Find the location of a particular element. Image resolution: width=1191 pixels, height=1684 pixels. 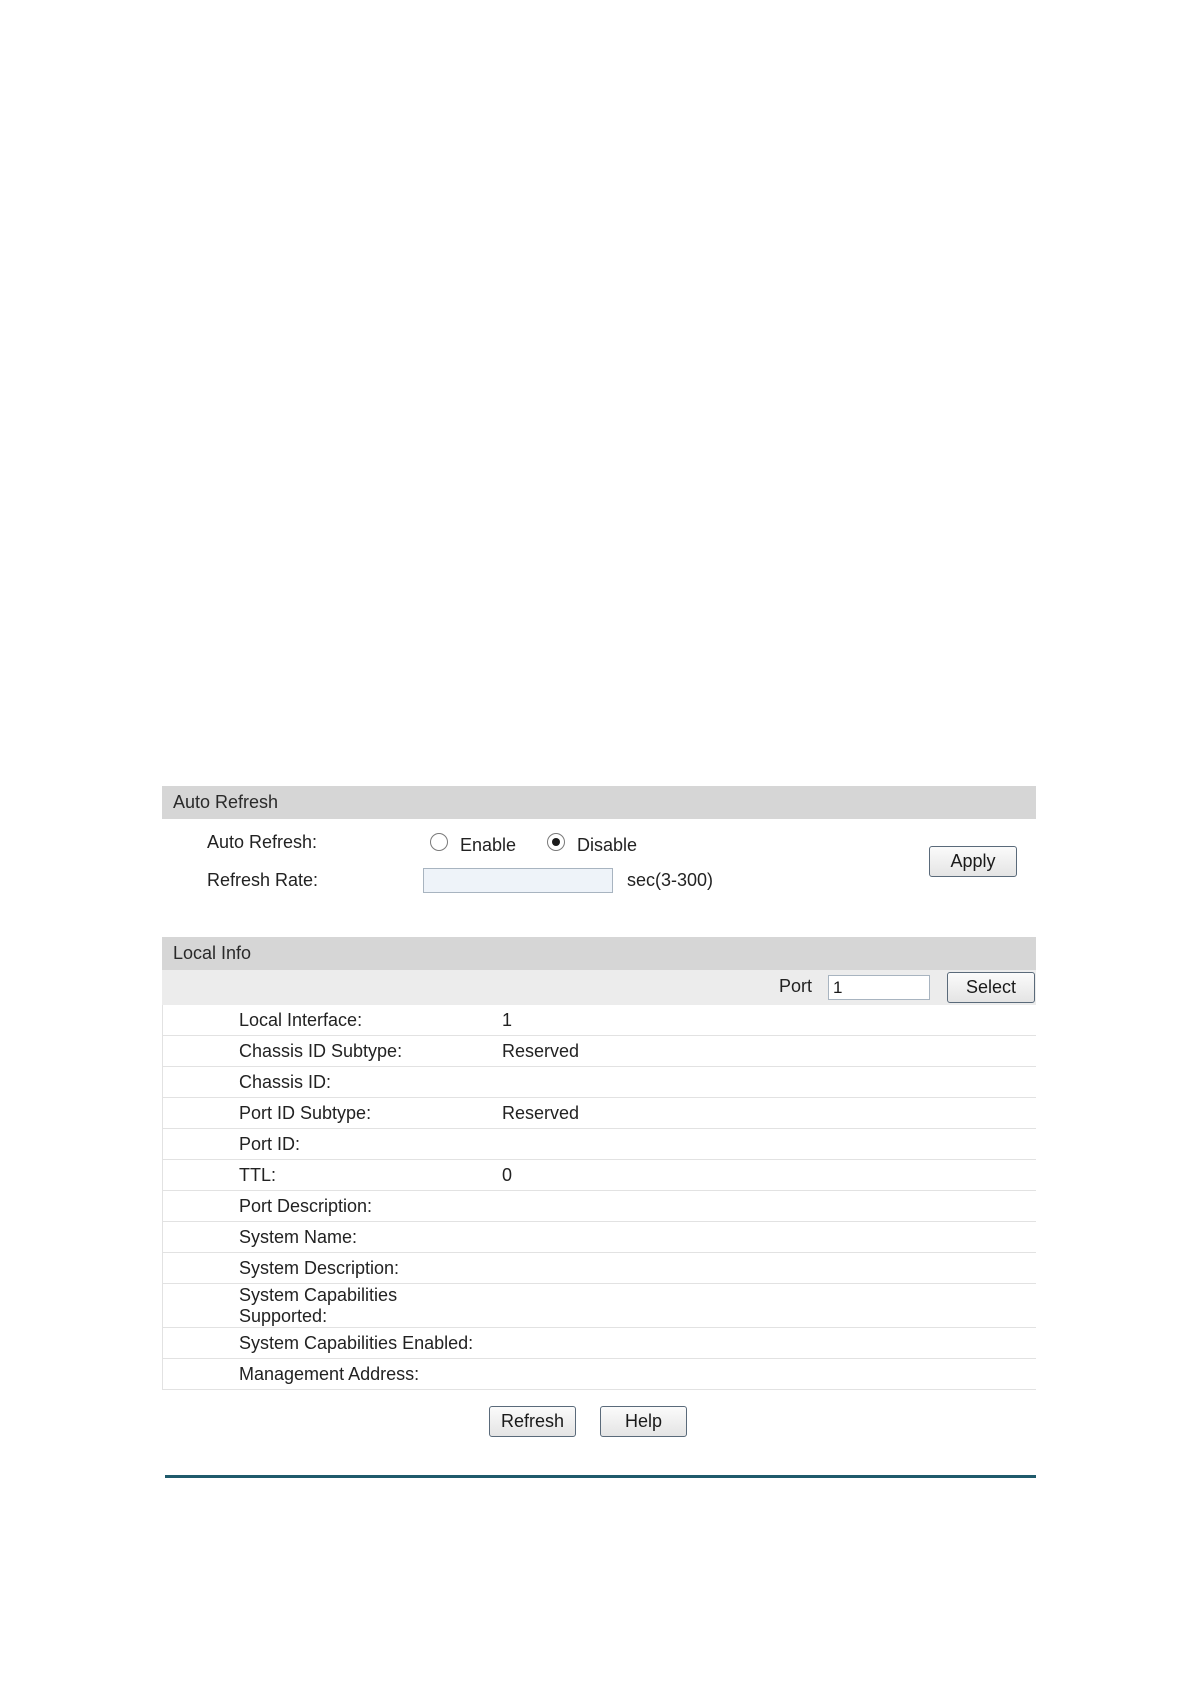

row-label: Local Interface: is located at coordinates (301, 1020).